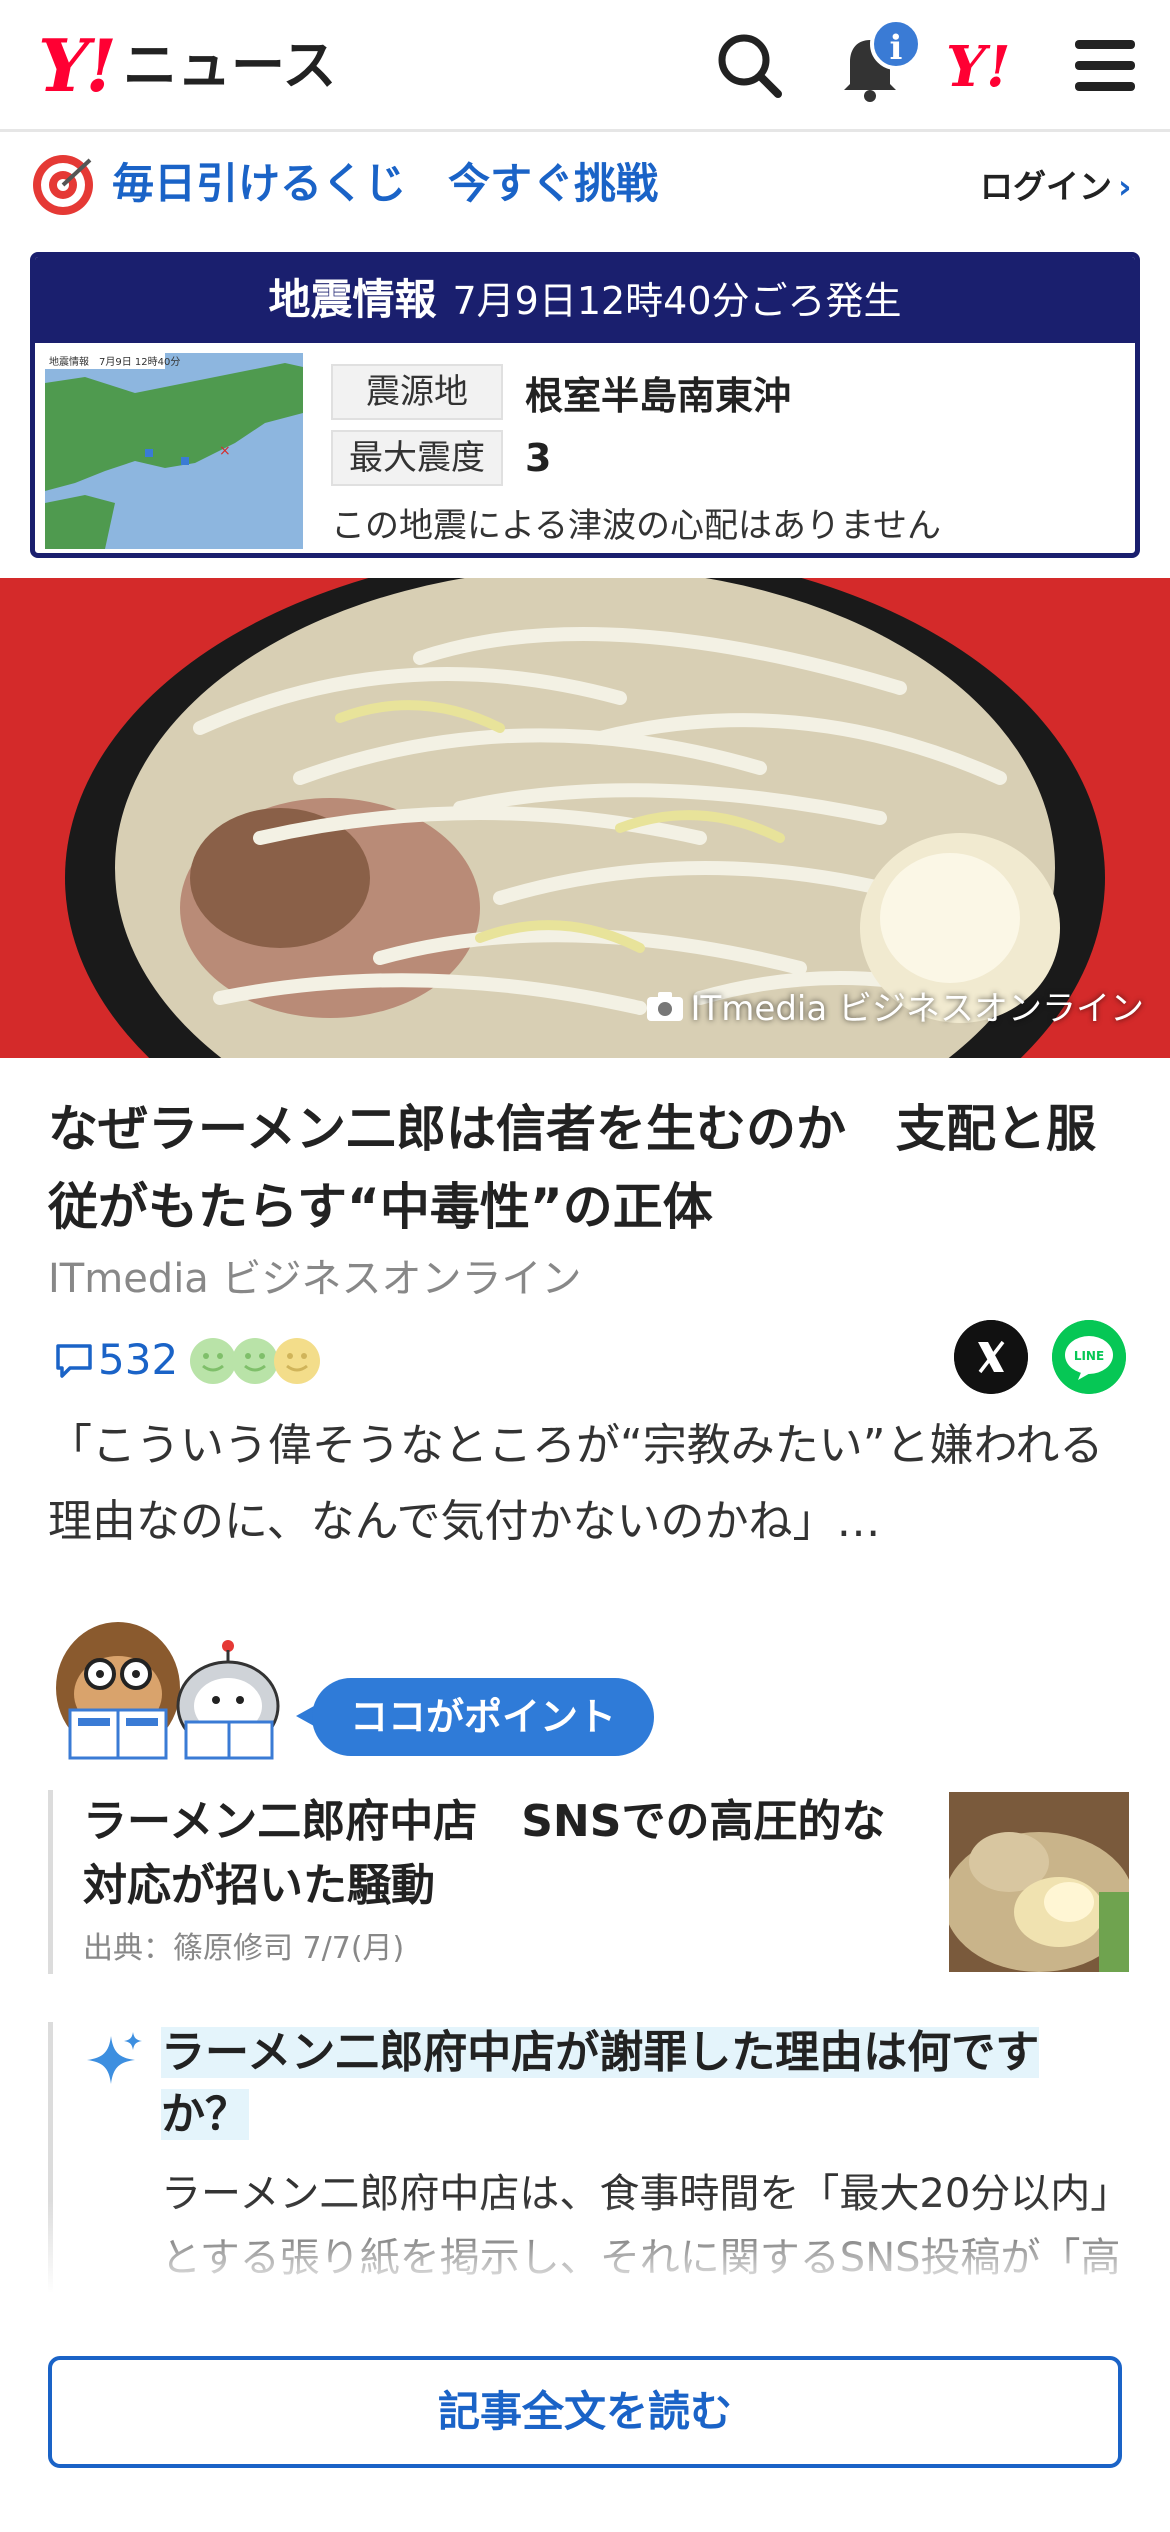  Describe the element at coordinates (538, 458) in the screenshot. I see `intensity-value: 3` at that location.